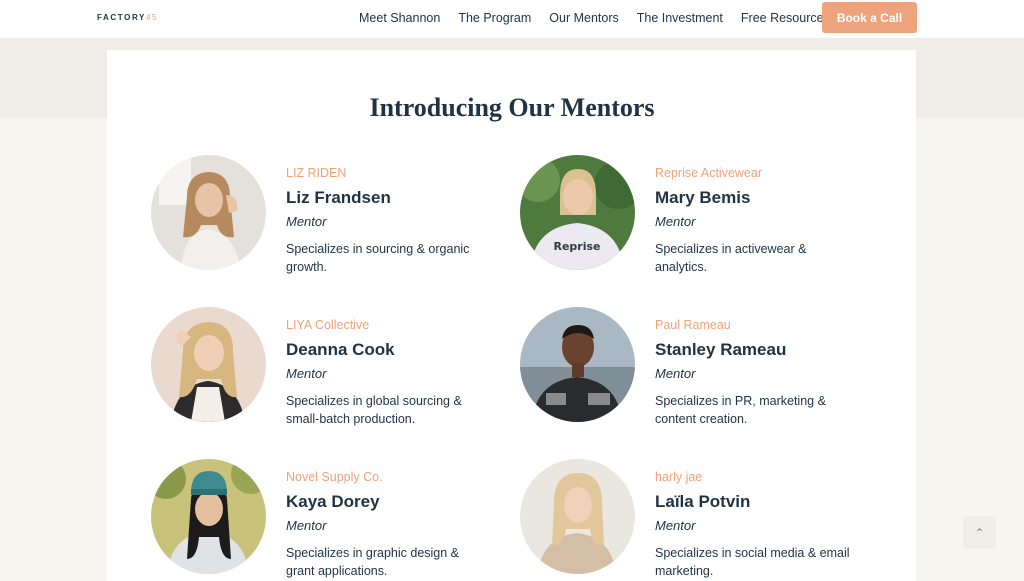 The width and height of the screenshot is (1024, 581). What do you see at coordinates (755, 325) in the screenshot?
I see `mentor-company: Paul Rameau` at bounding box center [755, 325].